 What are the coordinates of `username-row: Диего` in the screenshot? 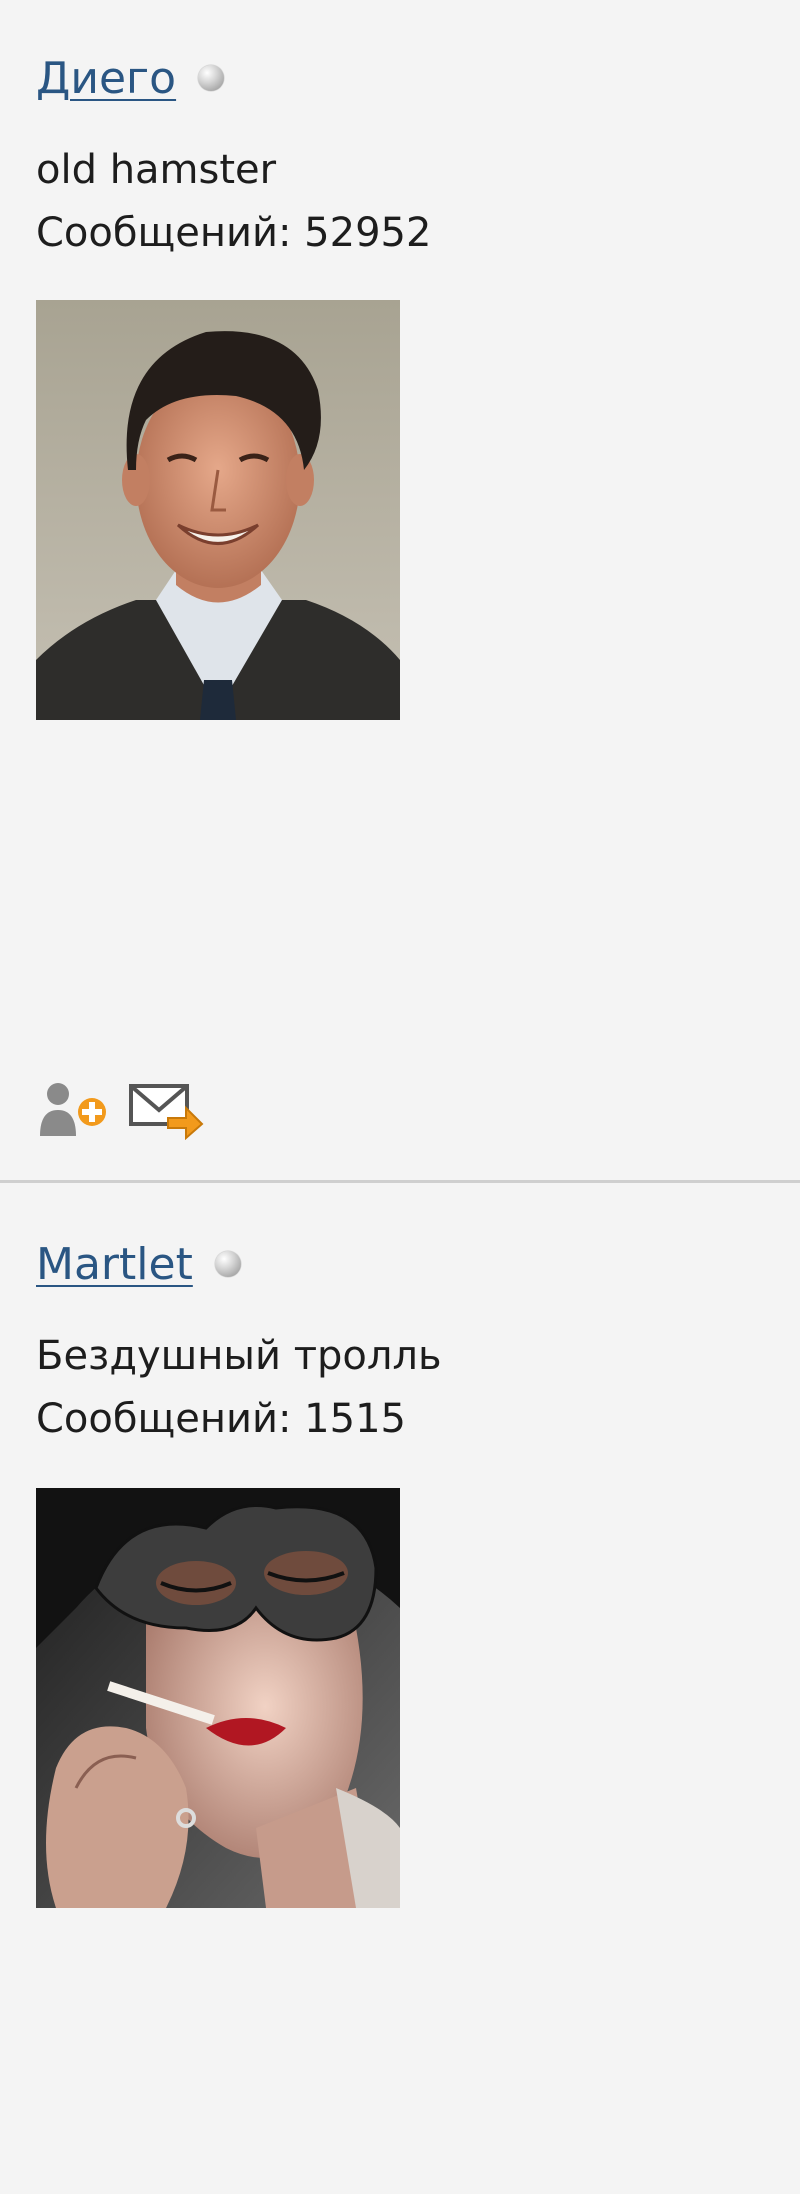 It's located at (130, 78).